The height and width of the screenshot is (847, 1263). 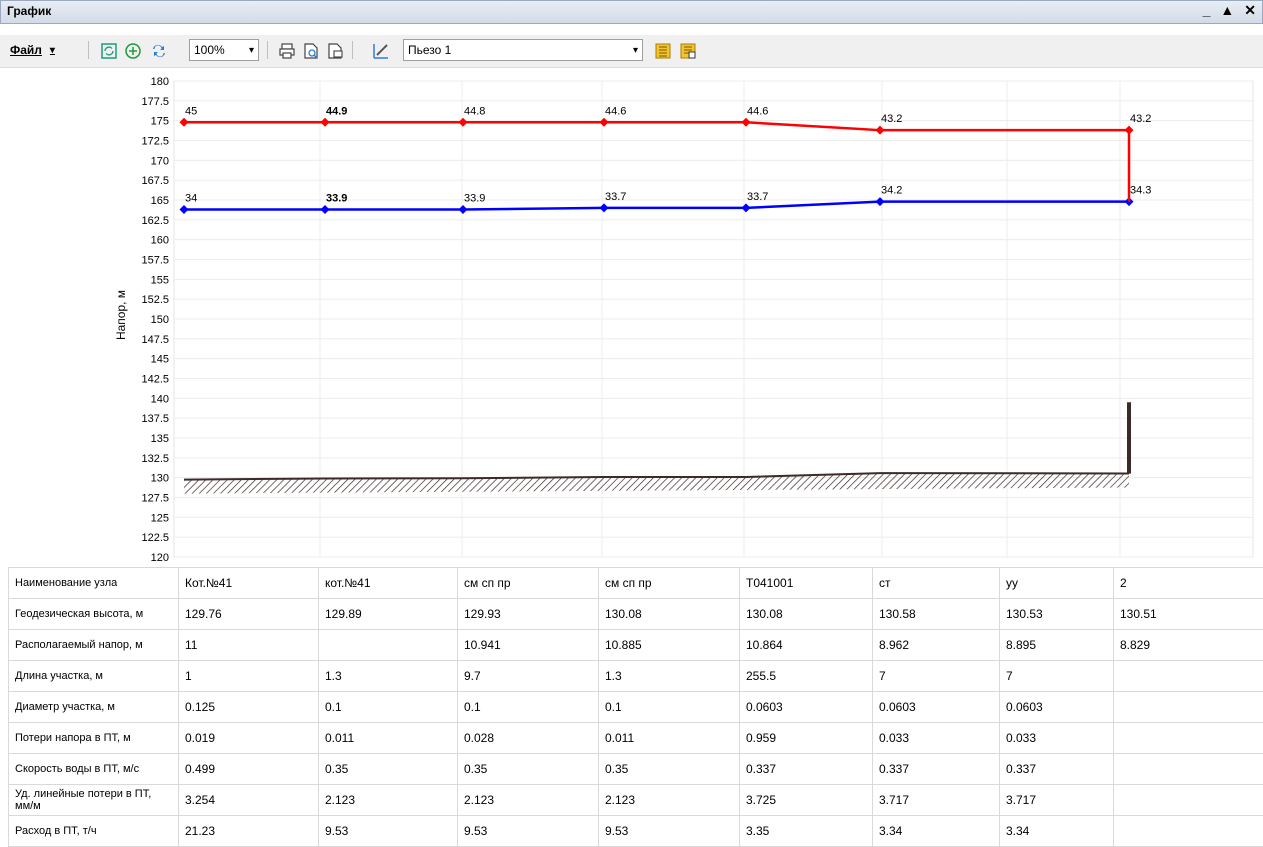 I want to click on data-label: 34.2, so click(x=891, y=191).